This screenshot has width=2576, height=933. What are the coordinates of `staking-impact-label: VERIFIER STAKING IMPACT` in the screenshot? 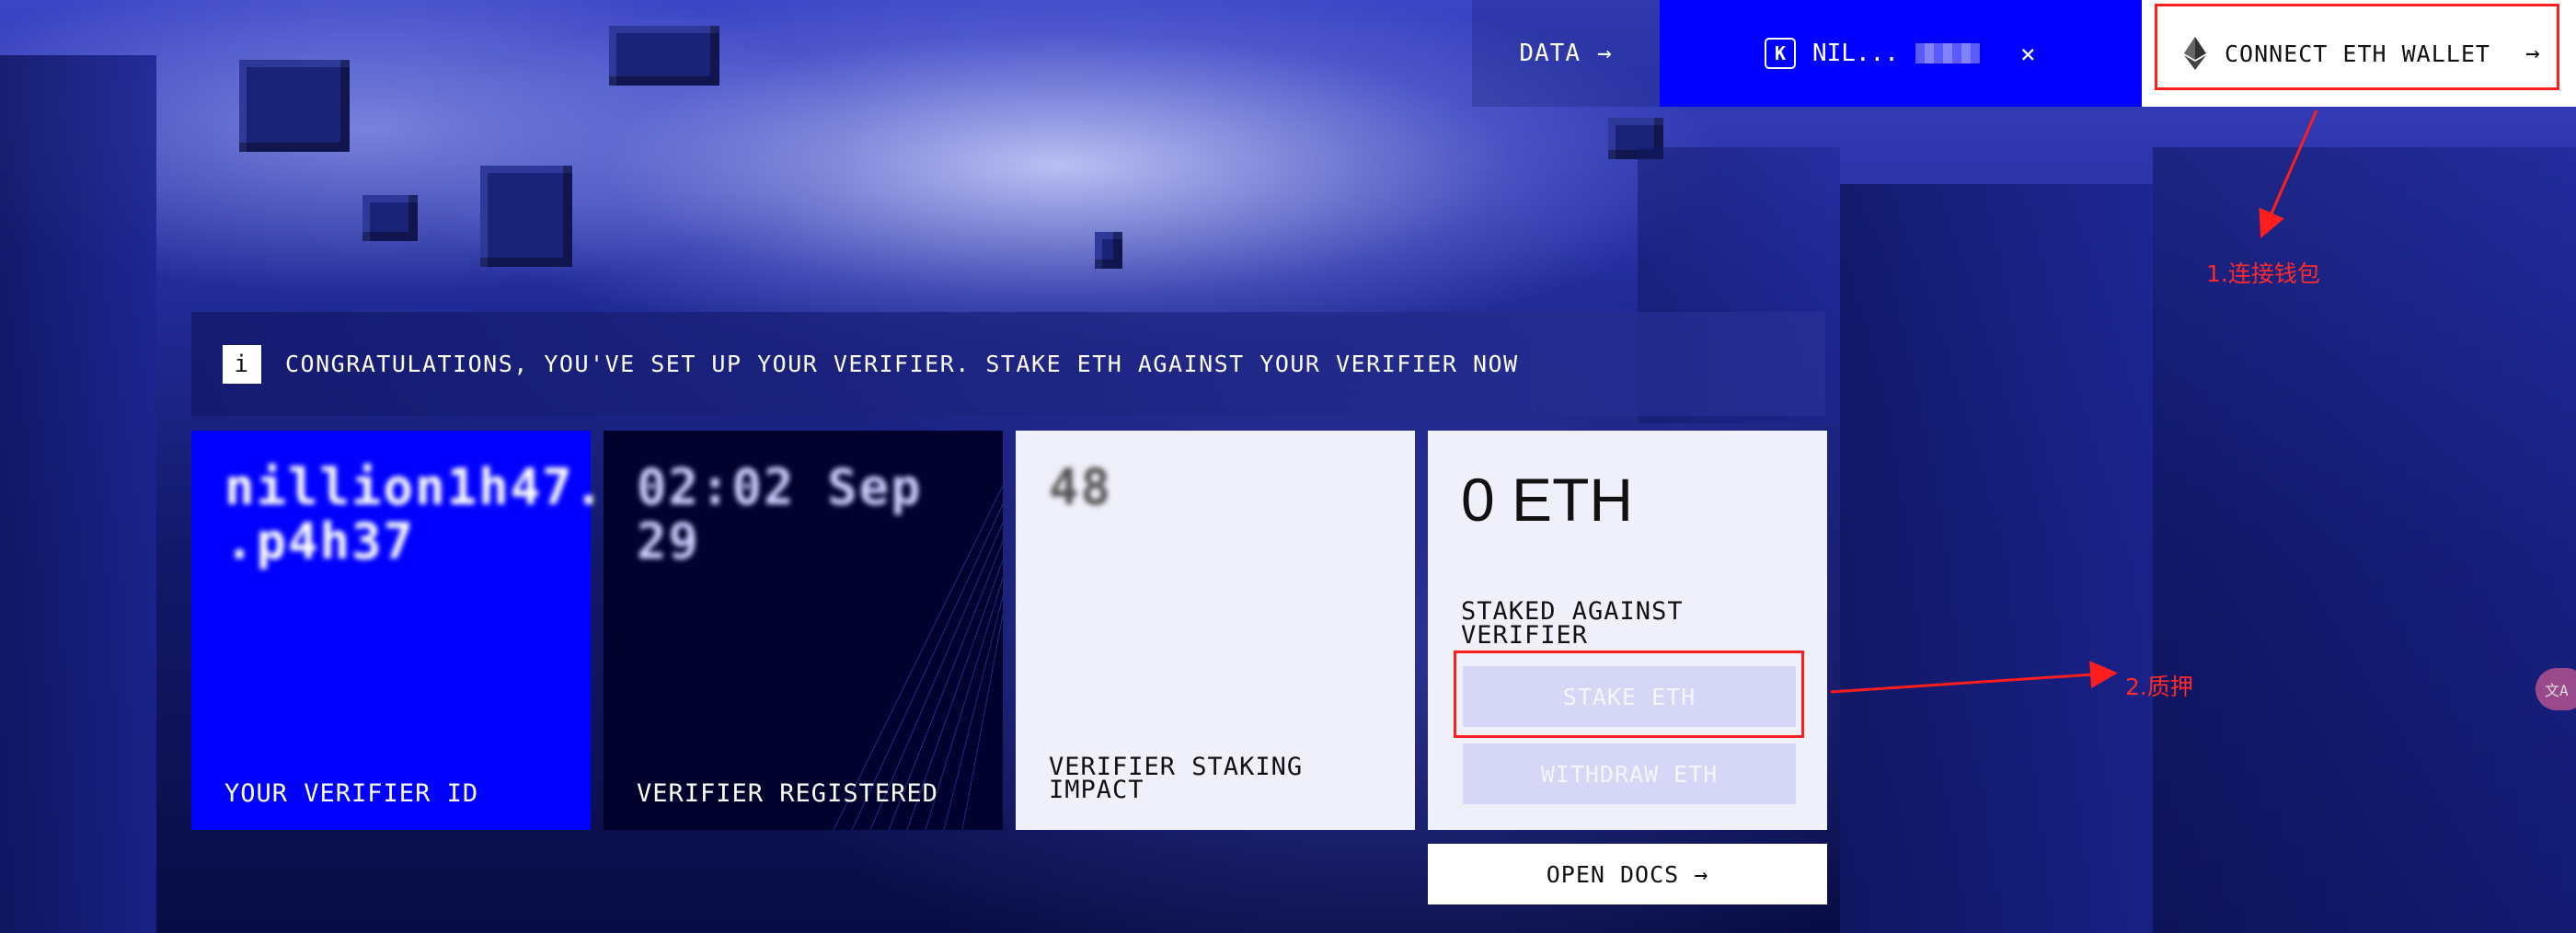 It's located at (1176, 779).